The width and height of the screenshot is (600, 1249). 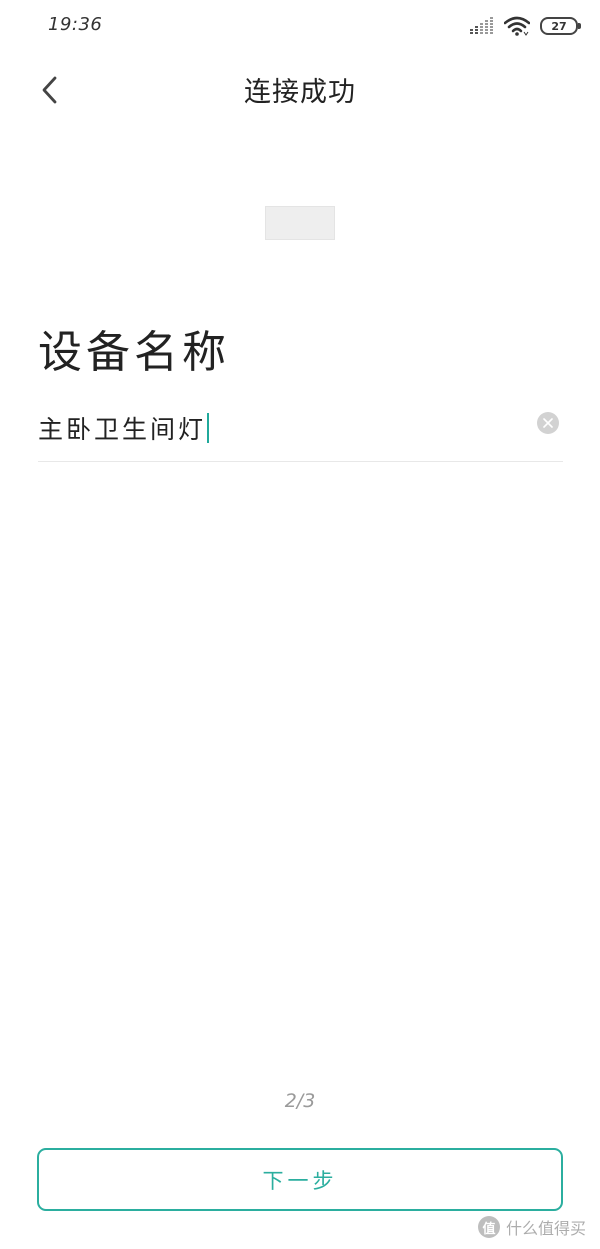 I want to click on device-name-input: 主卧卫生间灯, so click(x=124, y=428).